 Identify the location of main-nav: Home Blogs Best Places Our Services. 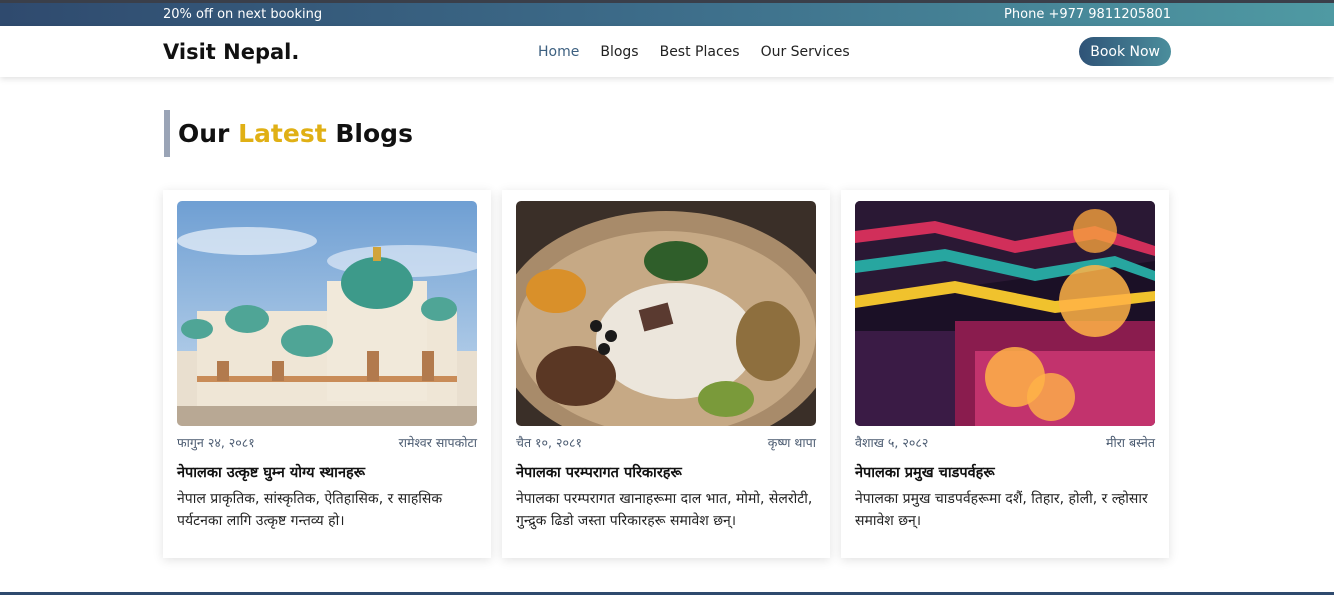
(694, 51).